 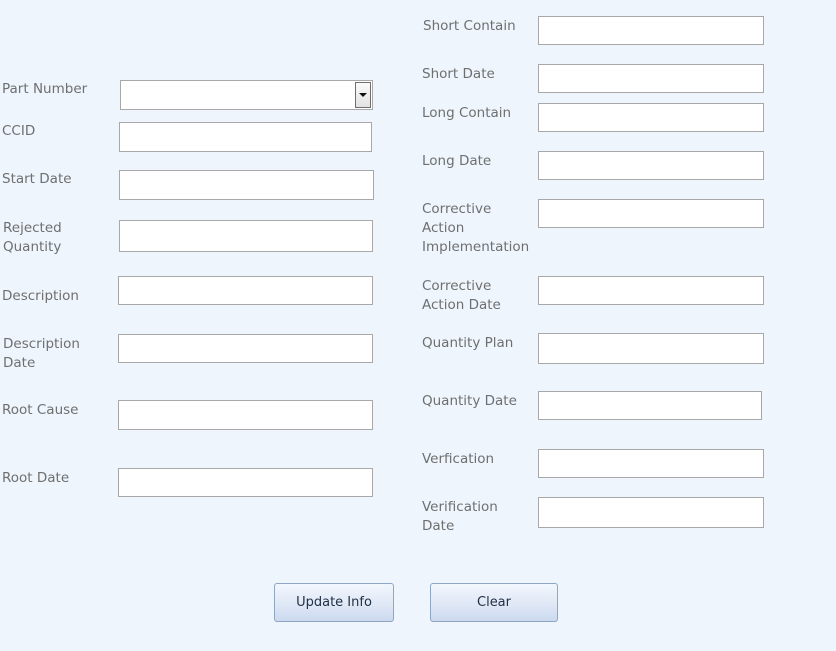 What do you see at coordinates (651, 348) in the screenshot?
I see `quantity-plan-field` at bounding box center [651, 348].